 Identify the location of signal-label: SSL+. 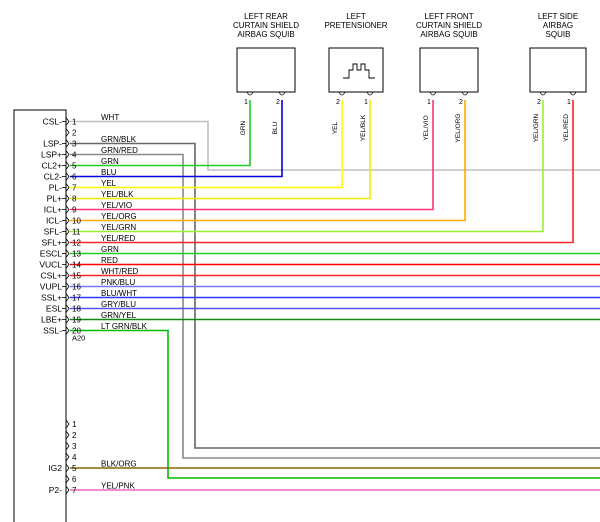
(51, 298).